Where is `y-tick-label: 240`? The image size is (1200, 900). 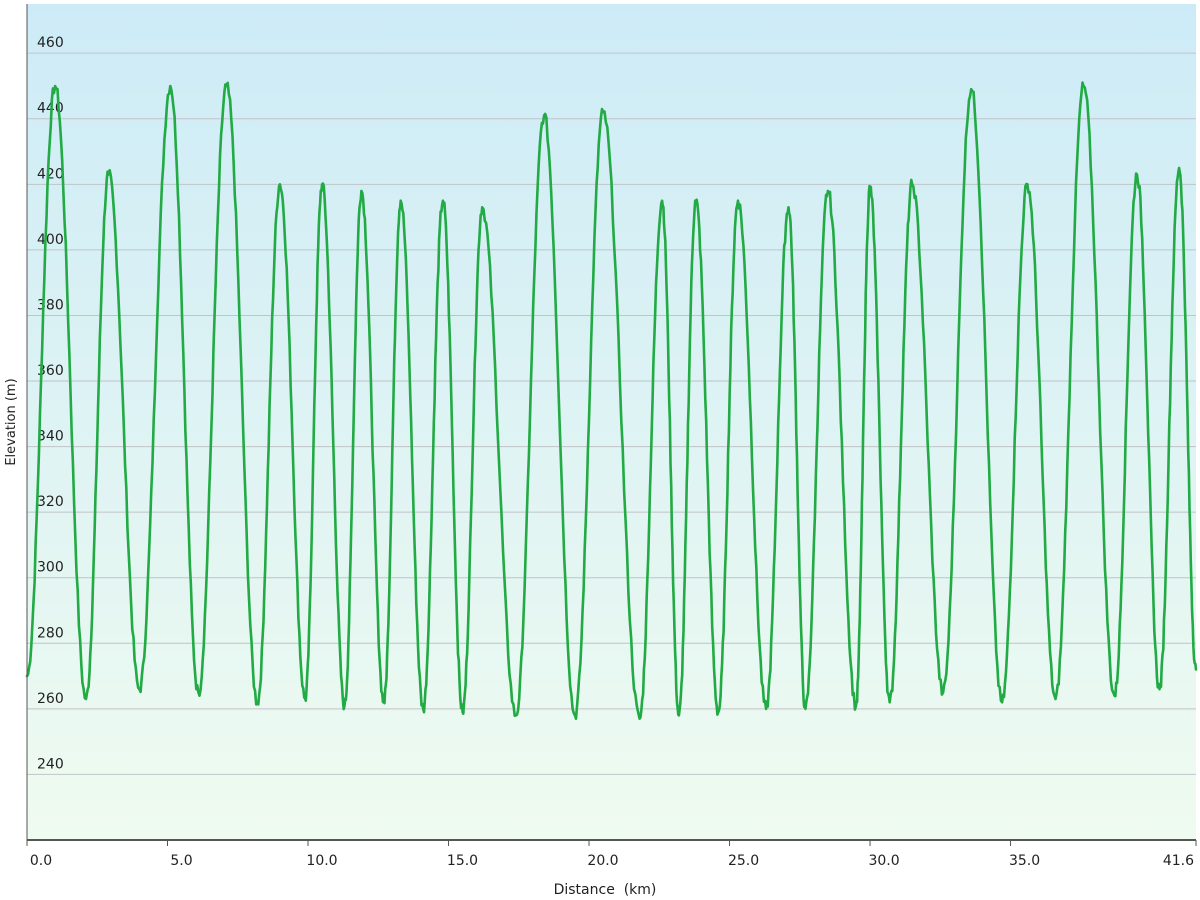
y-tick-label: 240 is located at coordinates (50, 764).